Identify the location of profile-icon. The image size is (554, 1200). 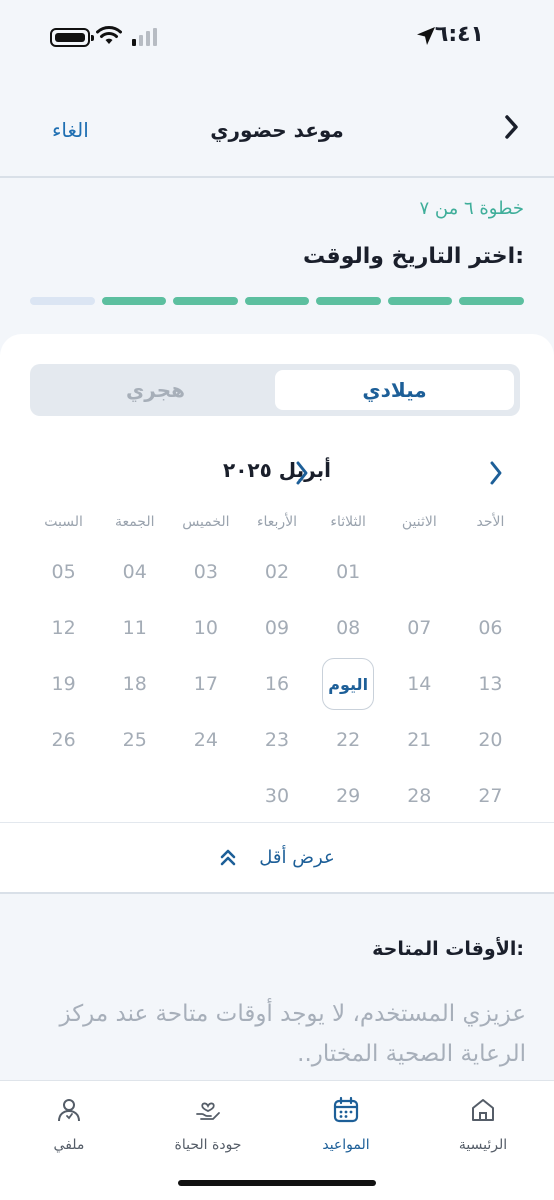
(69, 1110).